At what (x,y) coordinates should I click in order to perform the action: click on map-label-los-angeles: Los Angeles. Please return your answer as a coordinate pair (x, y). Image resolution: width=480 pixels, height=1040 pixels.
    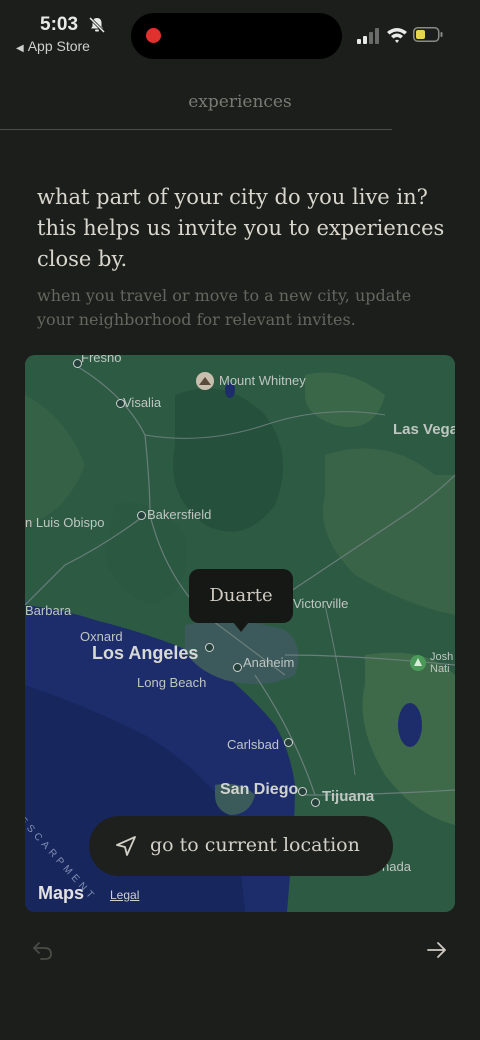
    Looking at the image, I should click on (145, 653).